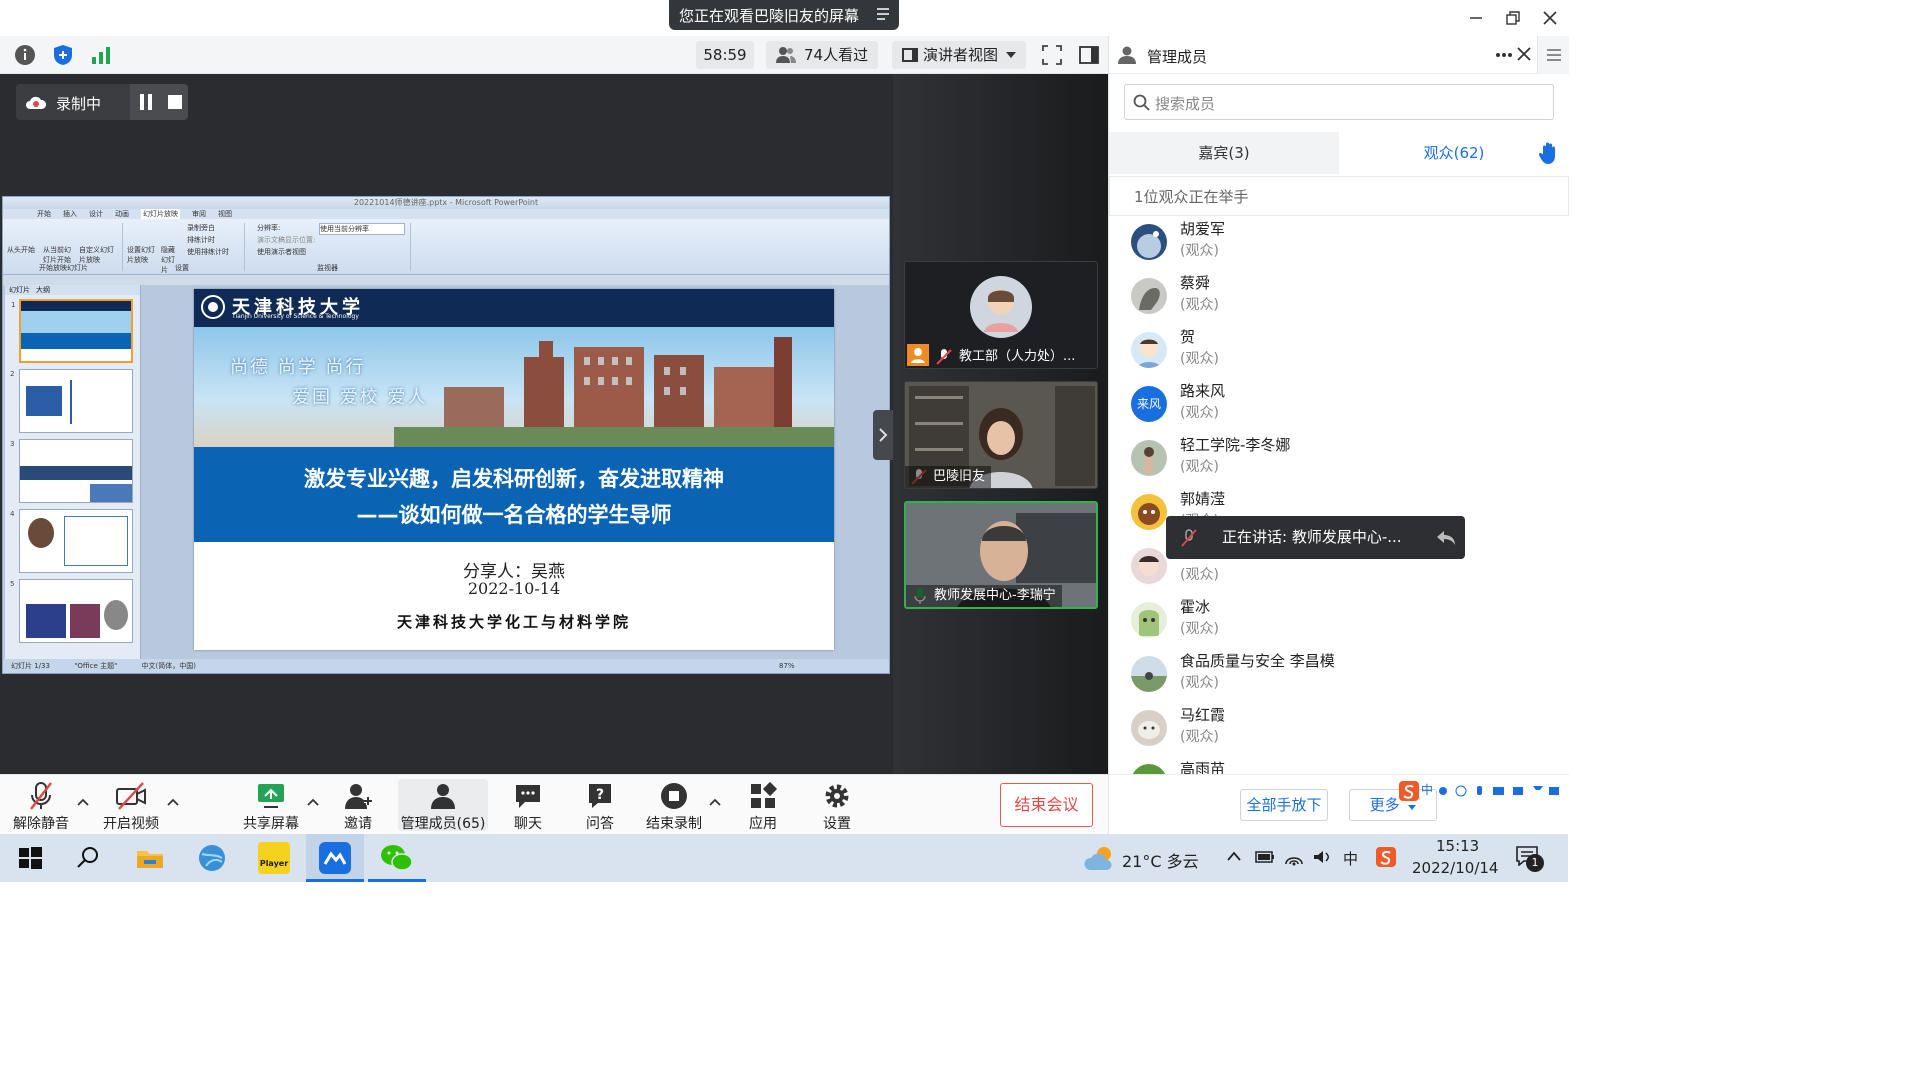  I want to click on chat-button: 聊天, so click(528, 805).